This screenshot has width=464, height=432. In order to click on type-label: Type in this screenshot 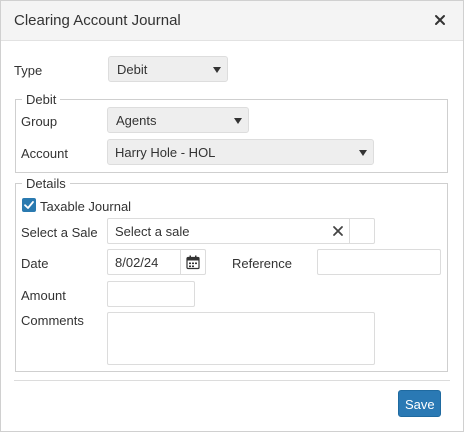, I will do `click(28, 70)`.